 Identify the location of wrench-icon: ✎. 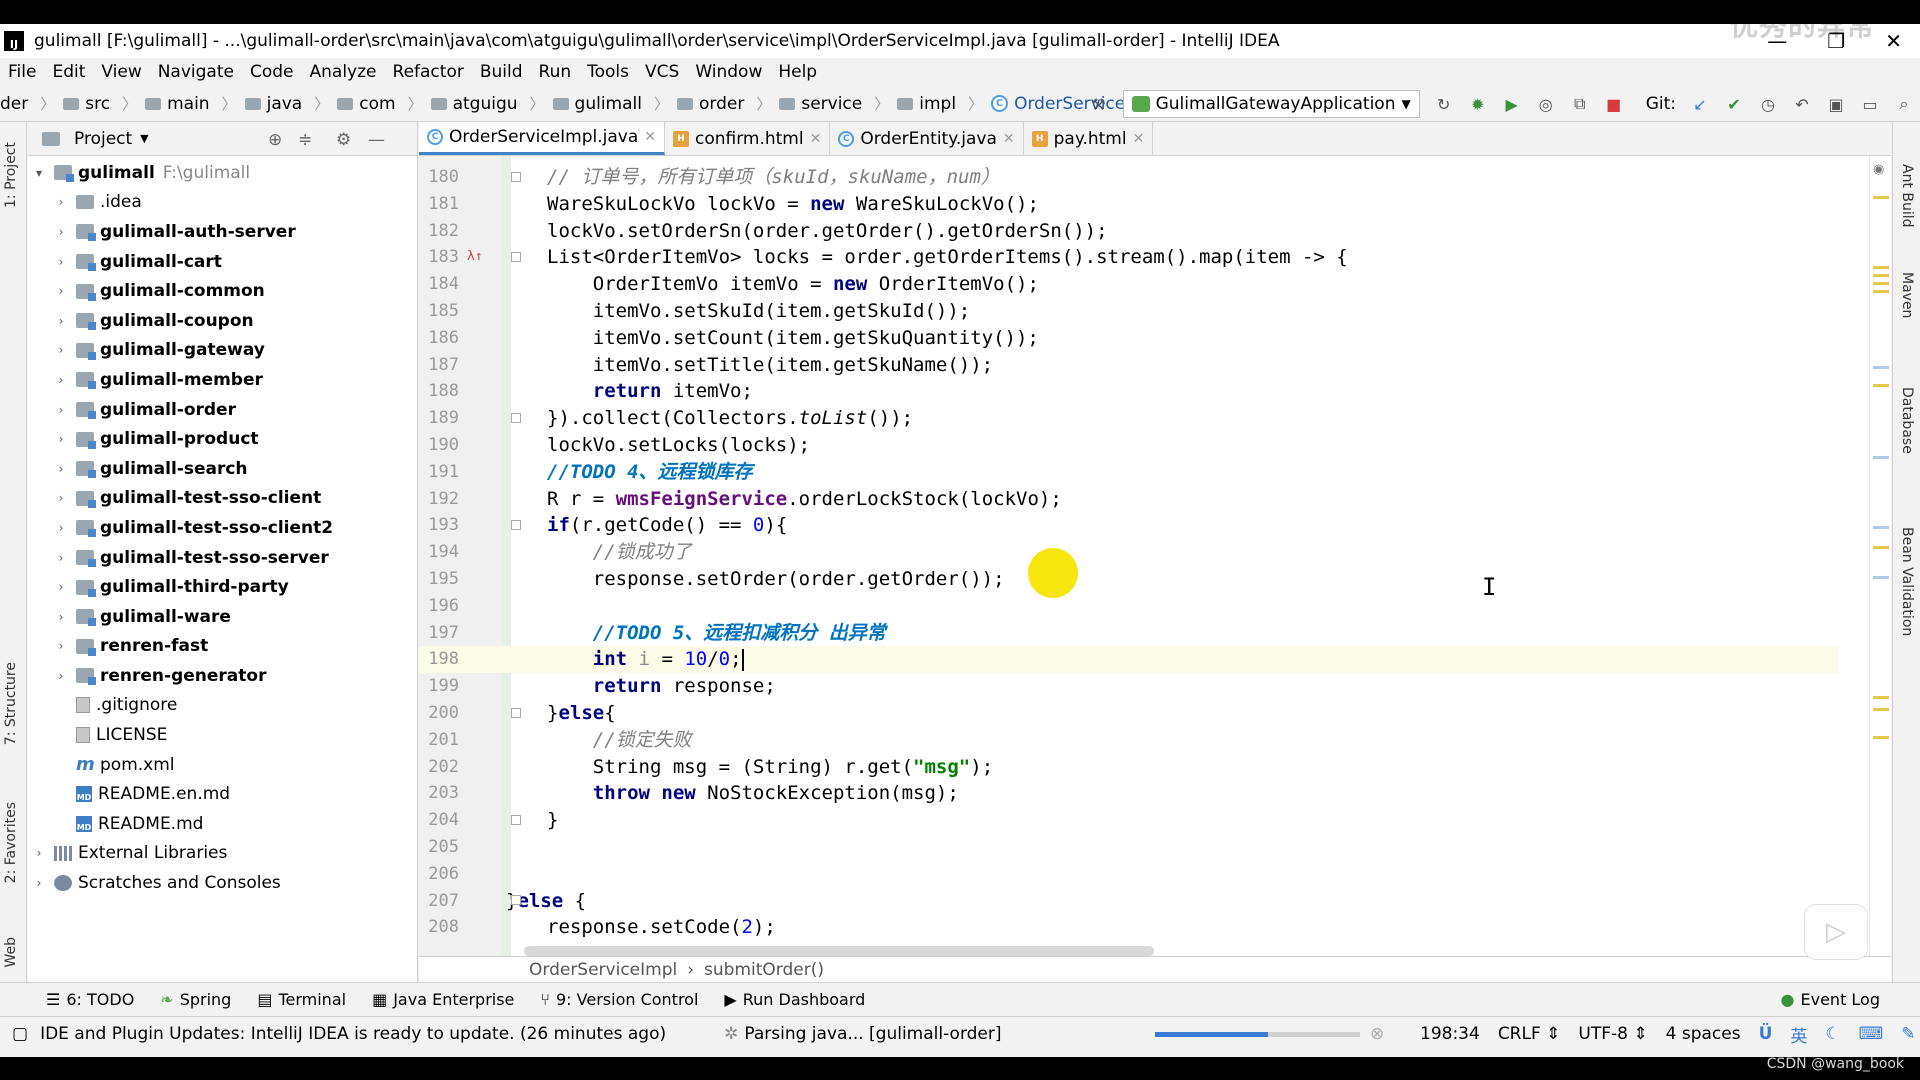
(1908, 1034).